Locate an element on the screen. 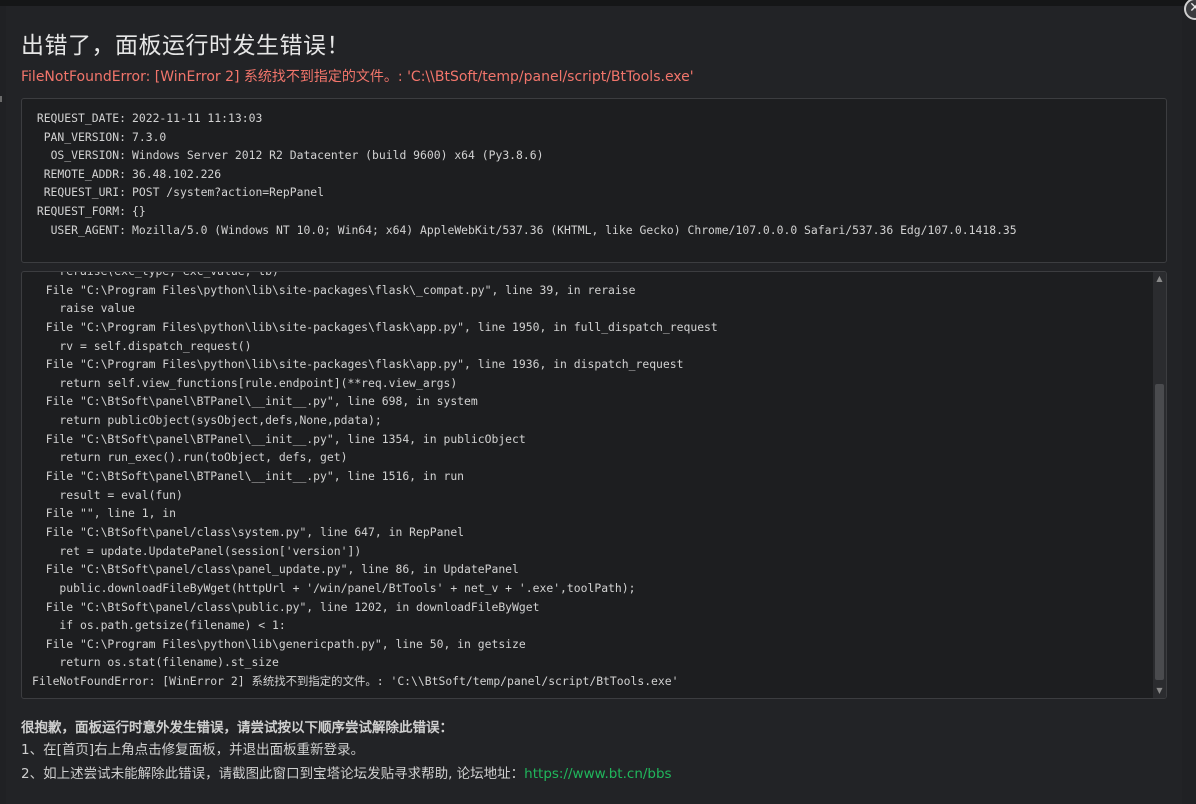 The image size is (1196, 804). forum-link: https://www.bt.cn/bbs is located at coordinates (597, 774).